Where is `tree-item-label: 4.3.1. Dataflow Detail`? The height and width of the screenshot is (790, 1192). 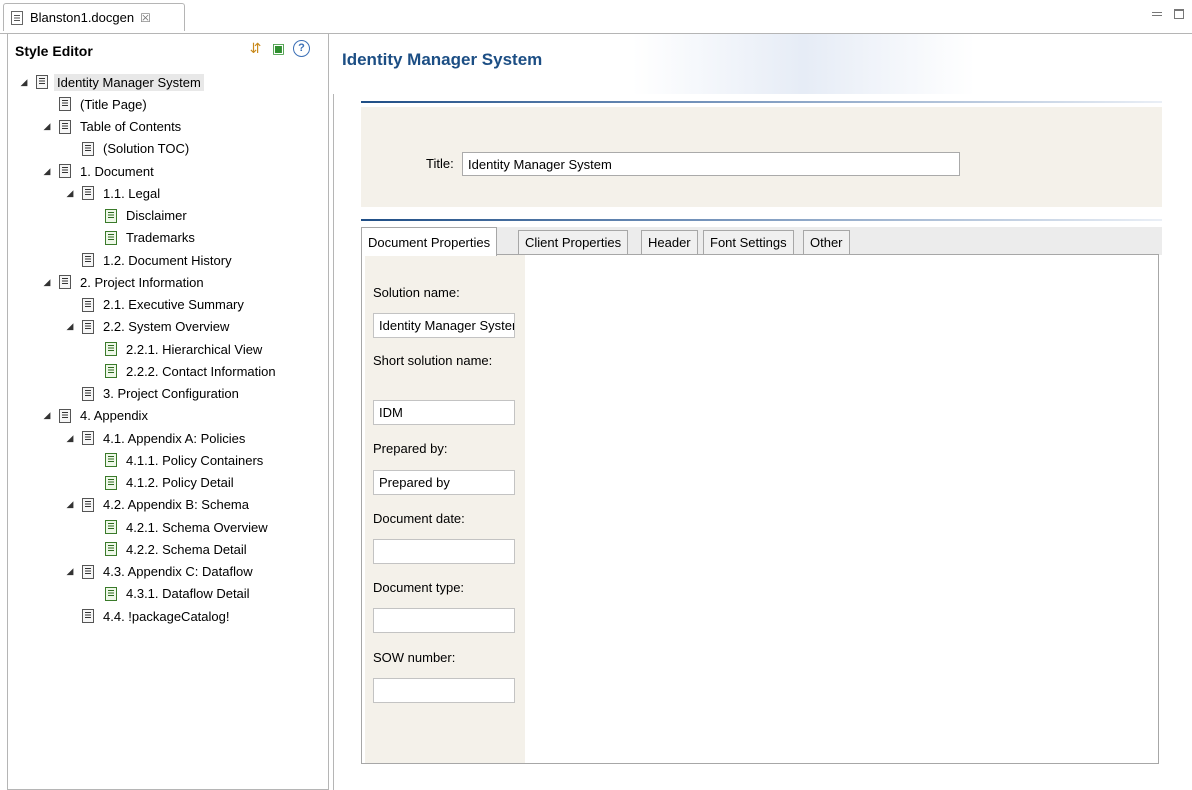 tree-item-label: 4.3.1. Dataflow Detail is located at coordinates (188, 594).